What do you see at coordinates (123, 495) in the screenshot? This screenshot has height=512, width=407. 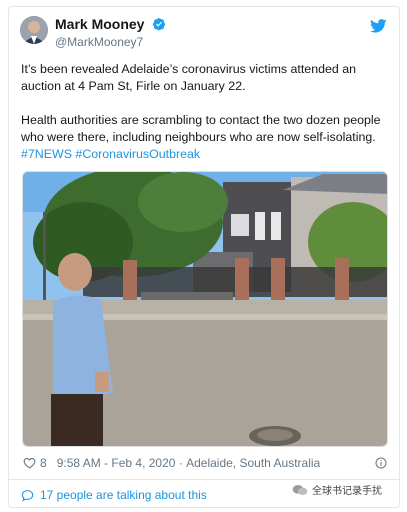 I see `talking-text: 17 people are talking about this` at bounding box center [123, 495].